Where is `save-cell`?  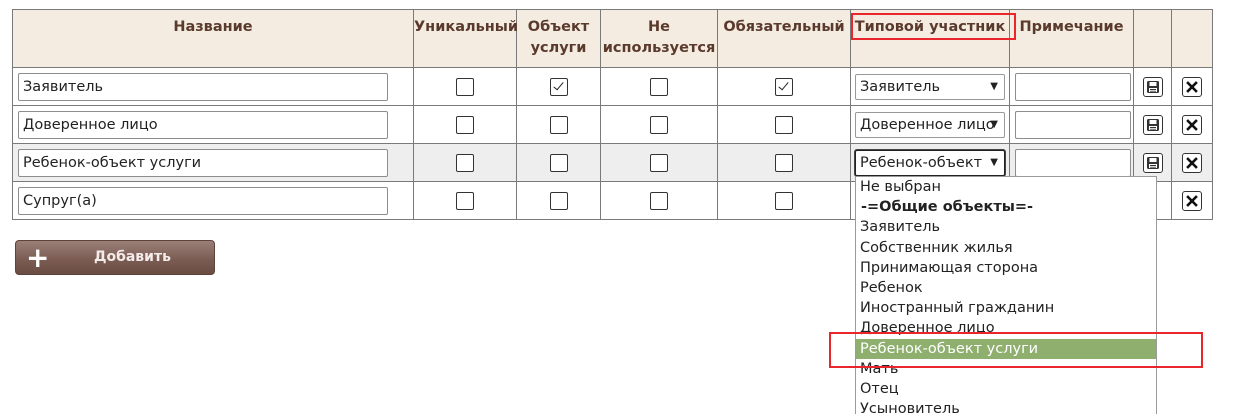 save-cell is located at coordinates (1152, 124).